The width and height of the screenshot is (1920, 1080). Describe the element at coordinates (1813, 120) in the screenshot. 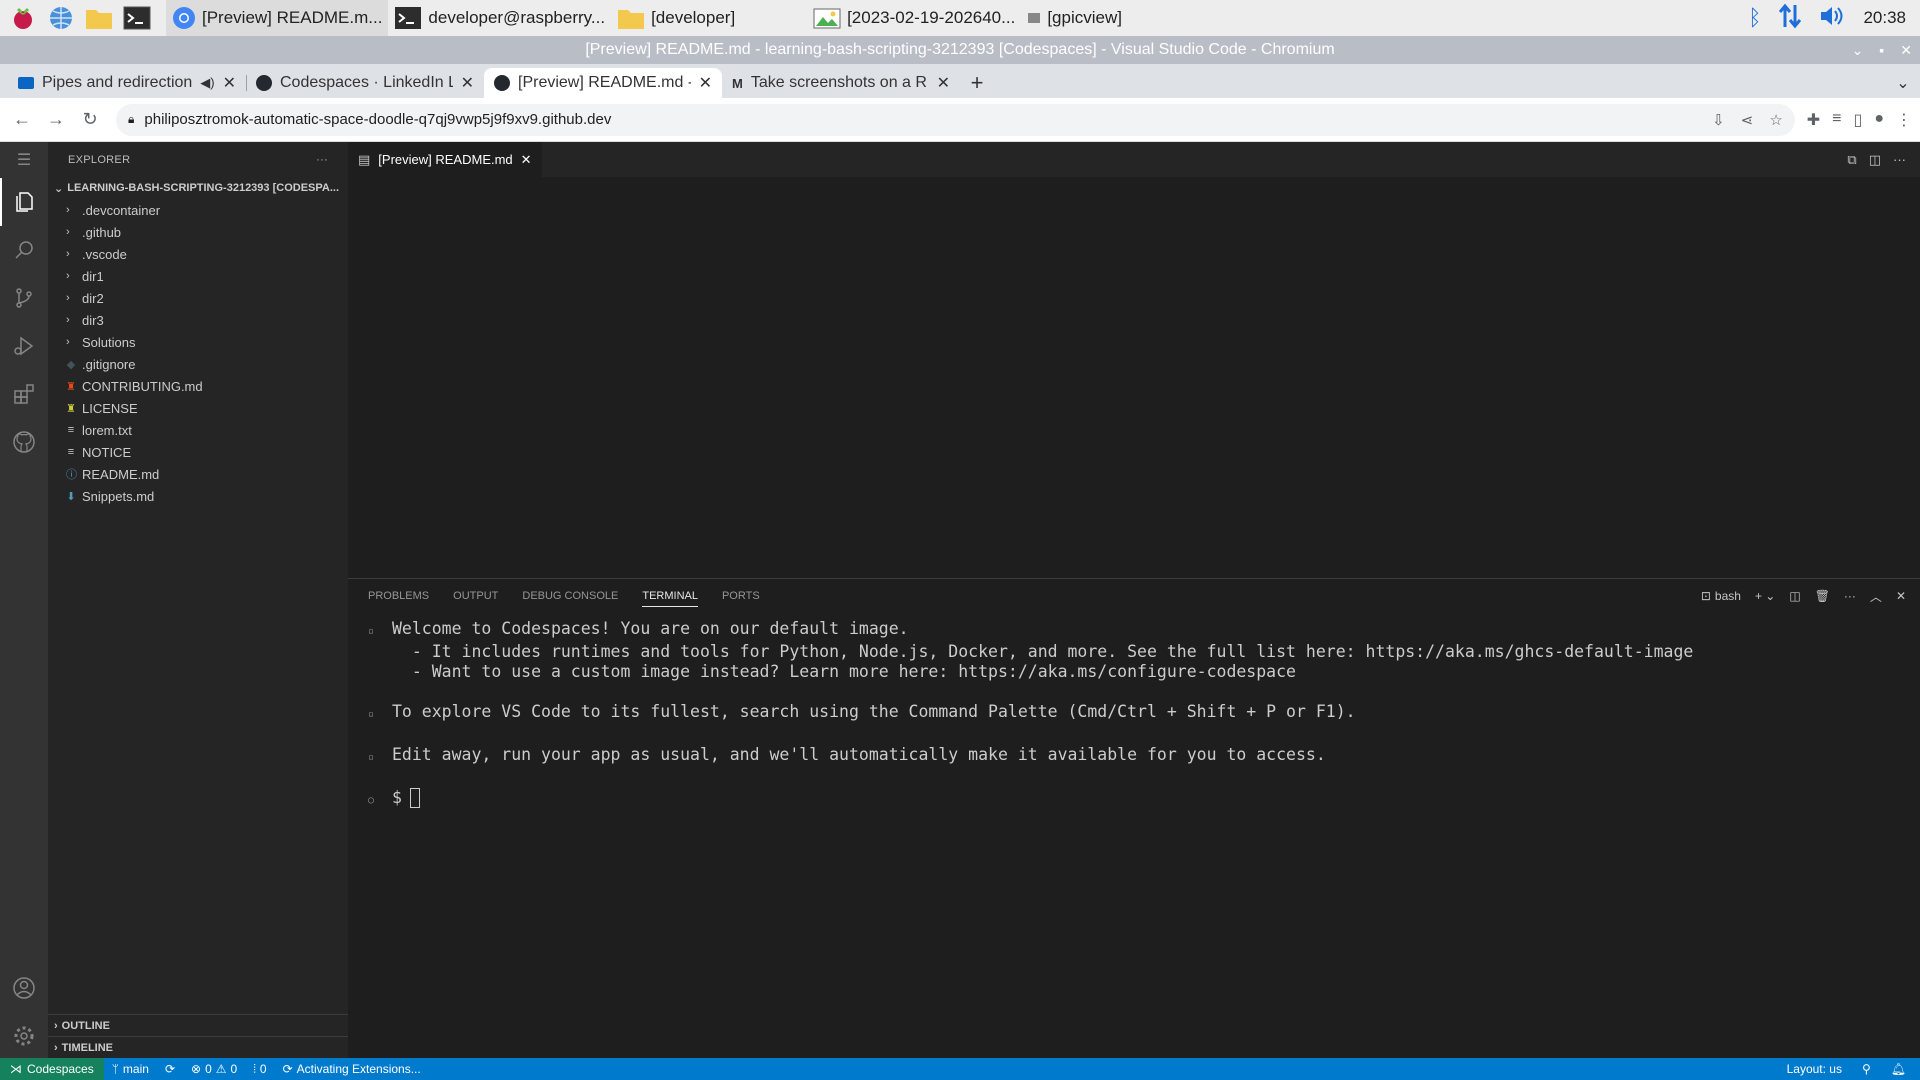

I see `extensions-icon: ✚` at that location.